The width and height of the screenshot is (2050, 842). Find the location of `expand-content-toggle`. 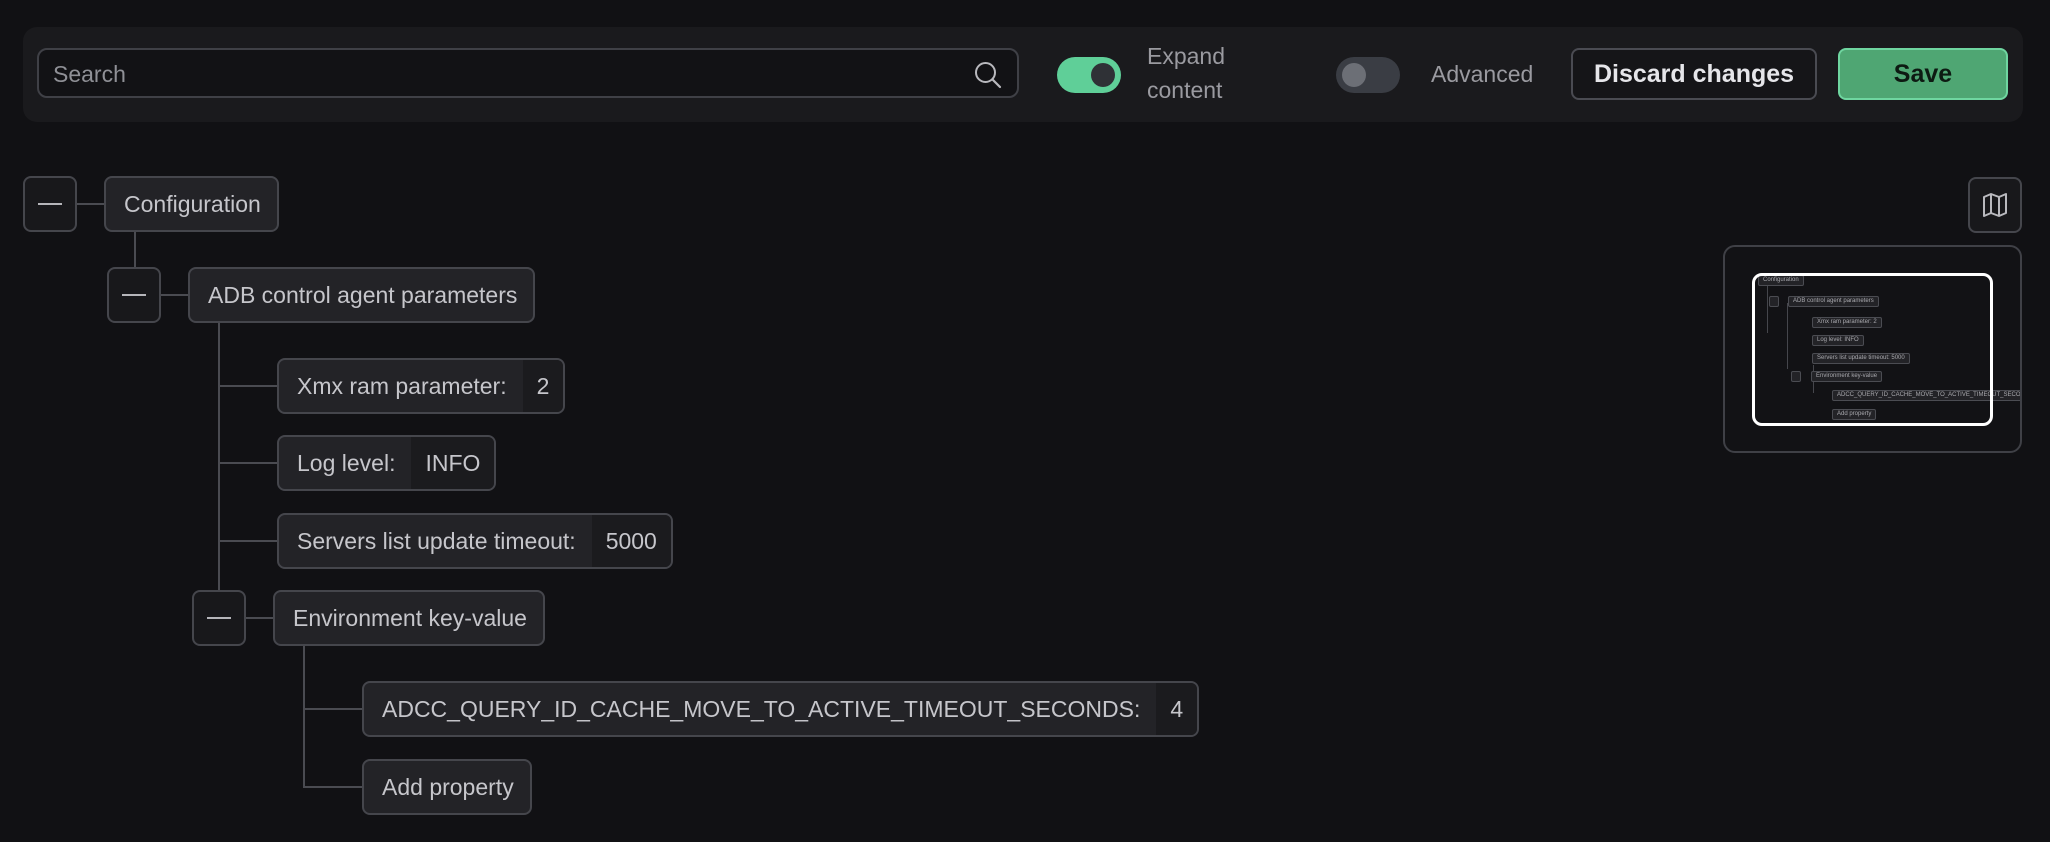

expand-content-toggle is located at coordinates (1089, 75).